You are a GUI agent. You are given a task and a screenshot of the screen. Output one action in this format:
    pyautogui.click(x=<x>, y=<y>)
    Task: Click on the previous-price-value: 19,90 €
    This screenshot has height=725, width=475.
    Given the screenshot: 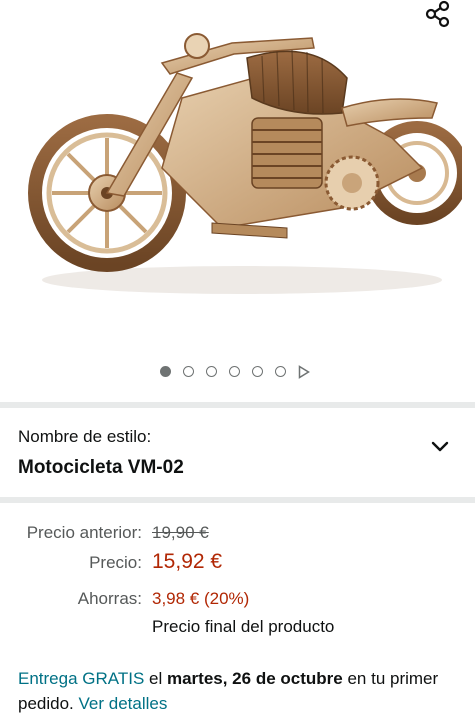 What is the action you would take?
    pyautogui.click(x=180, y=532)
    